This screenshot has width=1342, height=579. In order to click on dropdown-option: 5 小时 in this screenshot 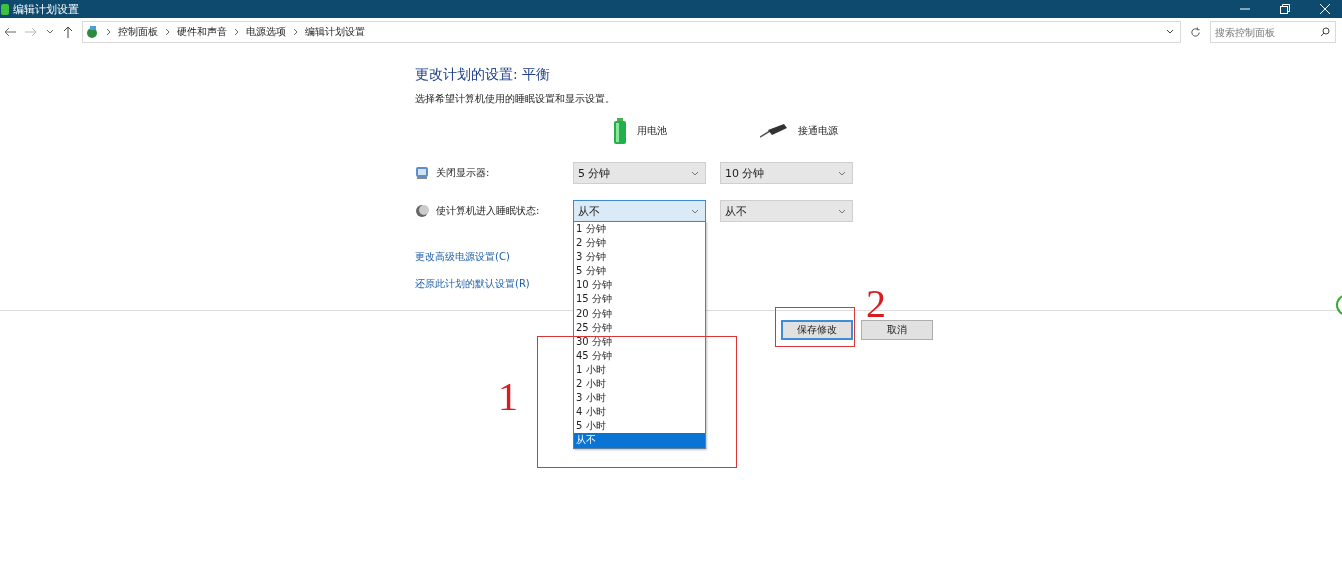, I will do `click(639, 426)`.